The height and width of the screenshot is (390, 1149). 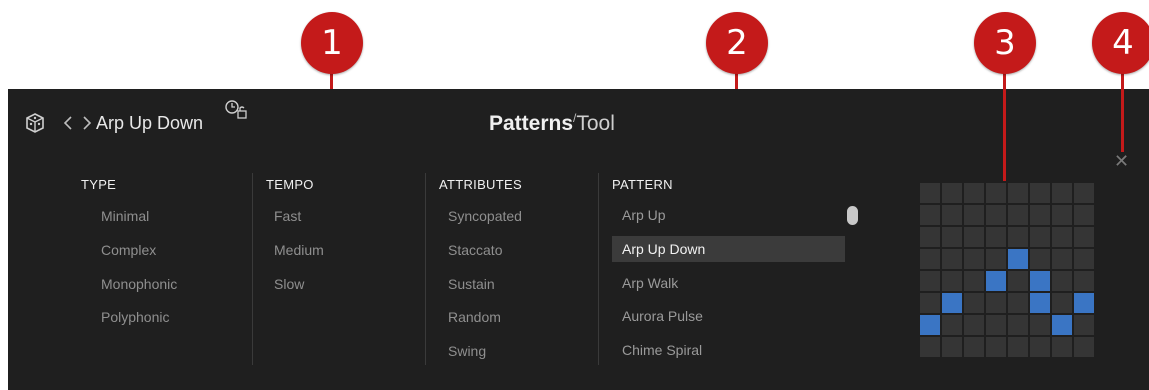 I want to click on stopwatch-lock-icon, so click(x=237, y=112).